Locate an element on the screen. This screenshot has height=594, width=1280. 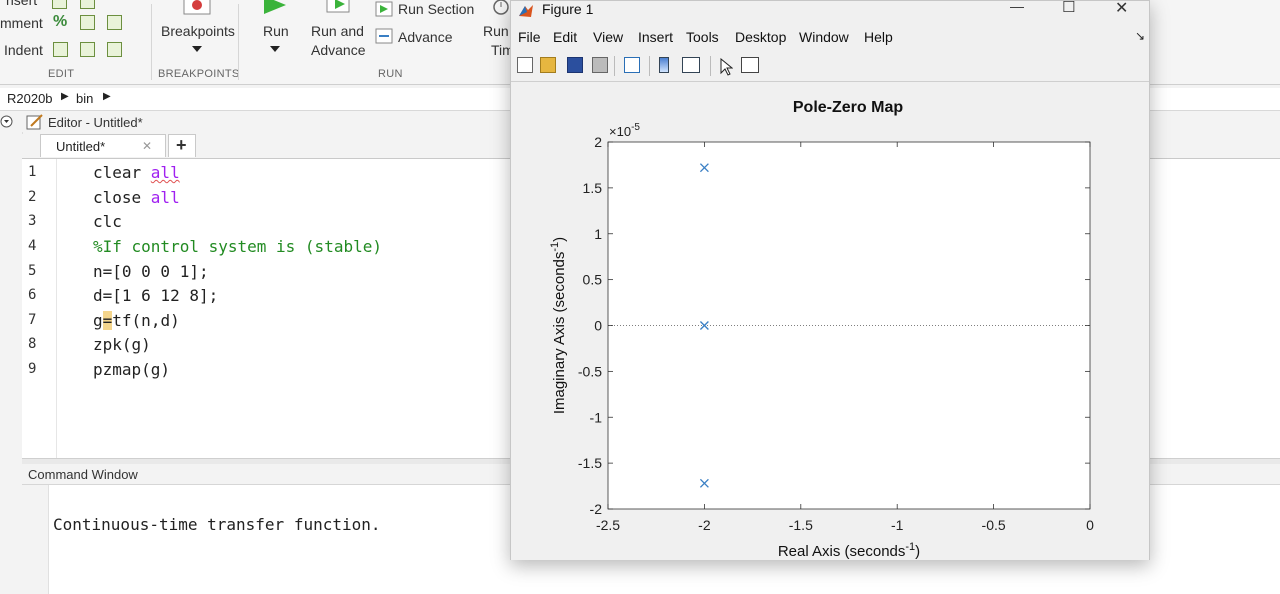
legend-icon is located at coordinates (691, 65).